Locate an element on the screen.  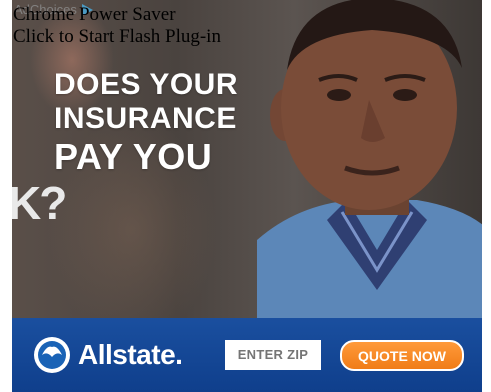
headline-line-2: INSURANCE is located at coordinates (145, 118).